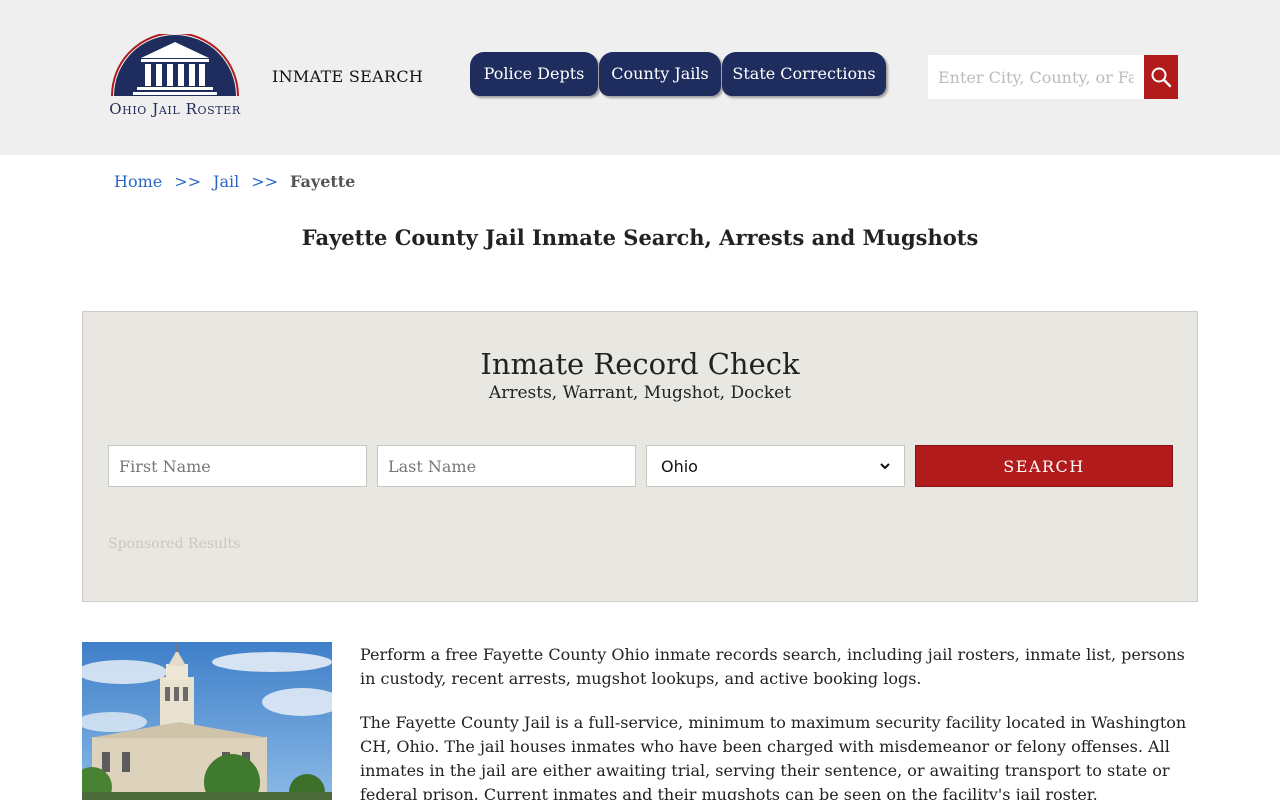 The image size is (1280, 800). Describe the element at coordinates (347, 76) in the screenshot. I see `inmate-search-link: INMATE SEARCH` at that location.